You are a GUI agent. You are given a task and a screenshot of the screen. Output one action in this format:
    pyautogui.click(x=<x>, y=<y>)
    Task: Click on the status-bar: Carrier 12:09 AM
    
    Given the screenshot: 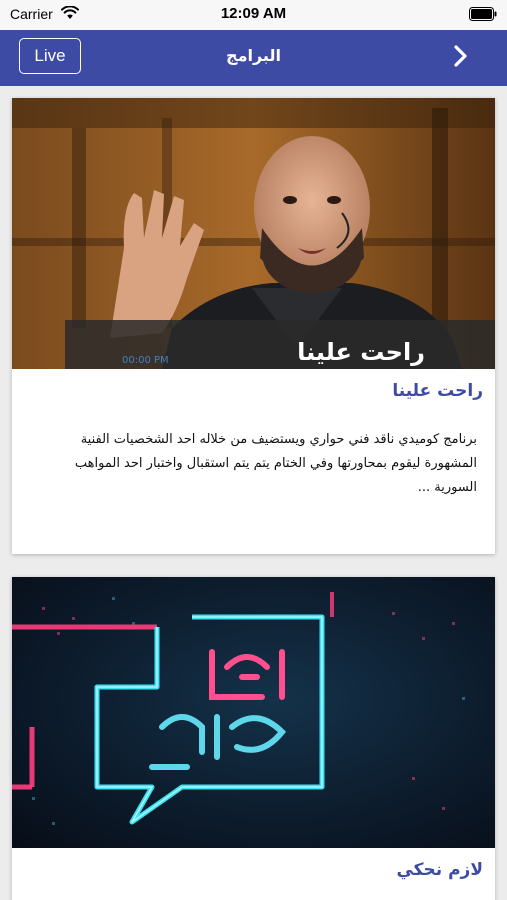 What is the action you would take?
    pyautogui.click(x=253, y=15)
    